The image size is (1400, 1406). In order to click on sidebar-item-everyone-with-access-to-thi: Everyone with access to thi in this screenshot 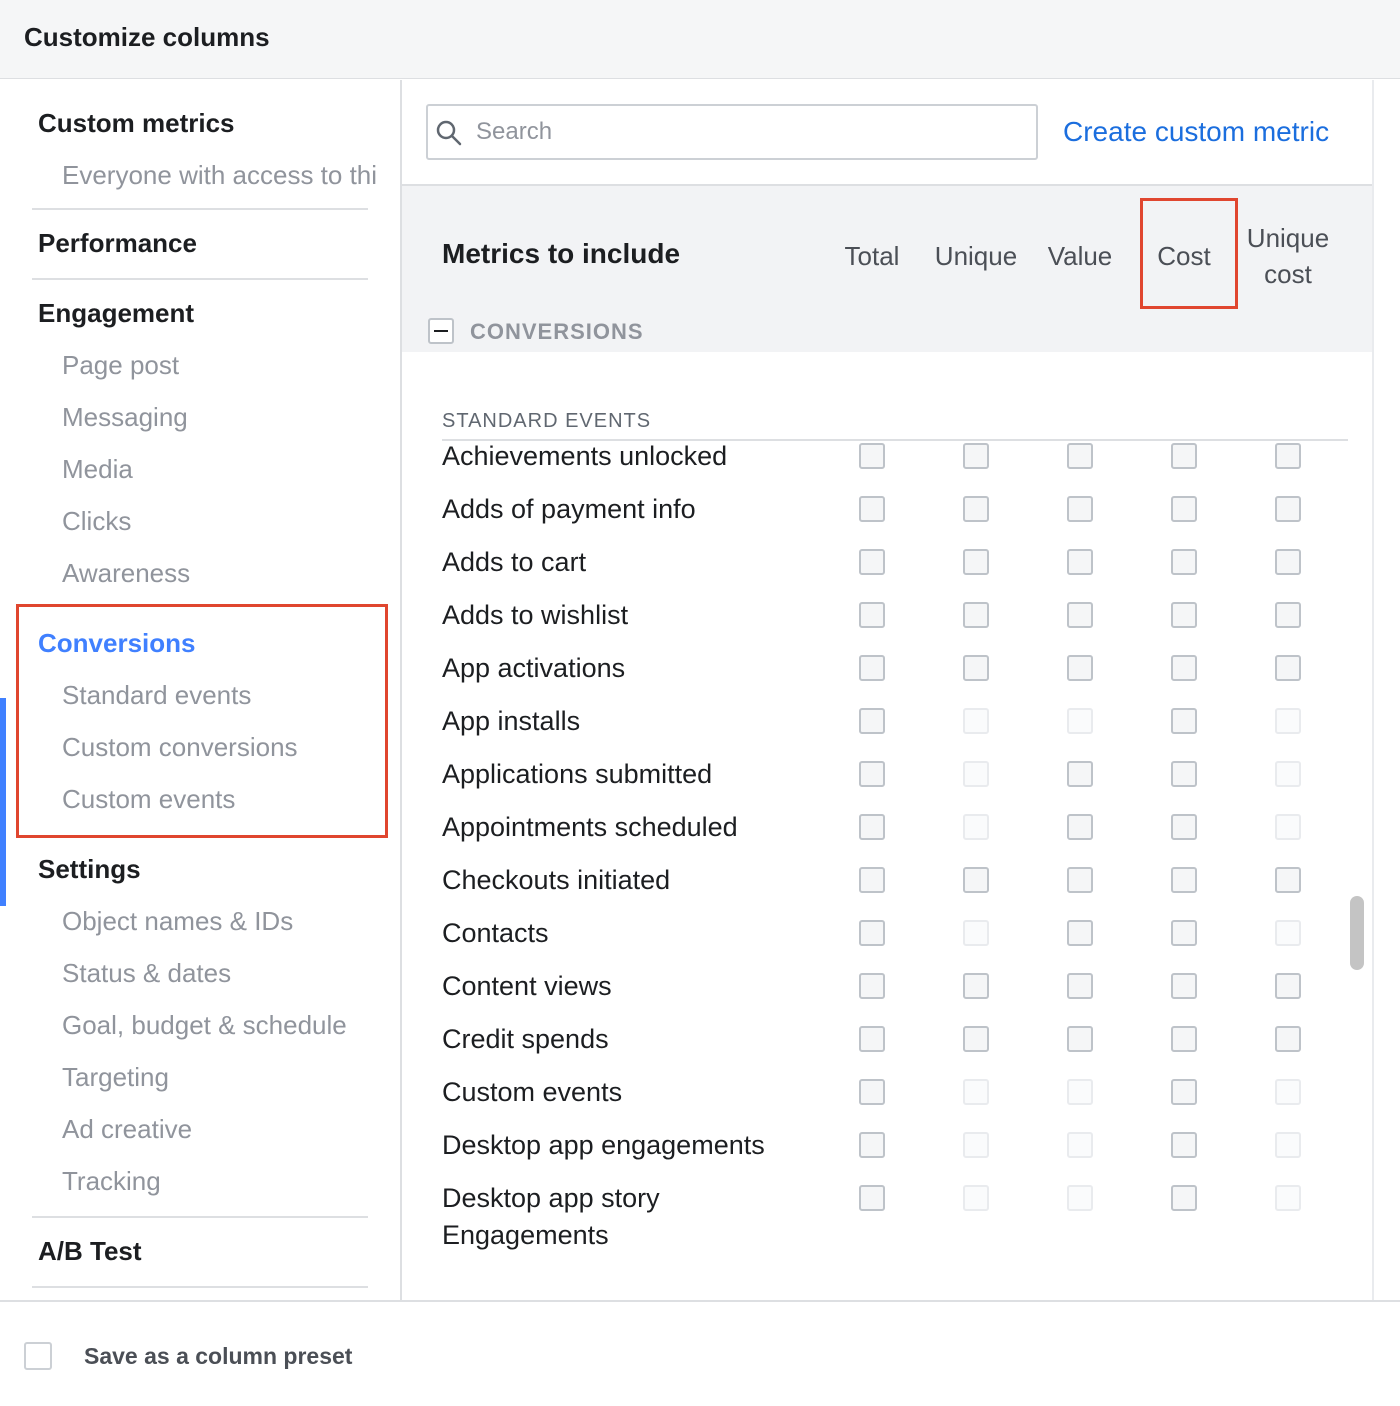, I will do `click(219, 175)`.